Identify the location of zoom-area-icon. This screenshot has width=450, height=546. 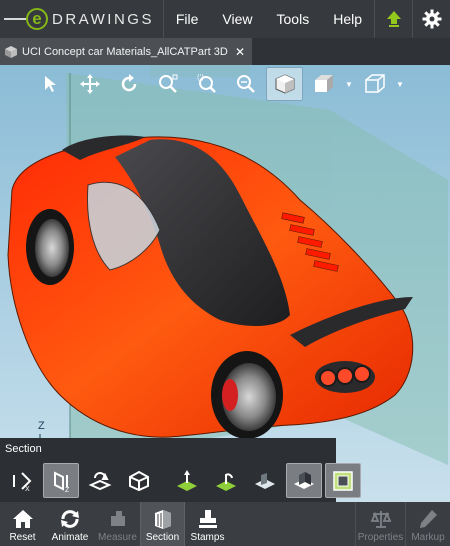
(206, 83).